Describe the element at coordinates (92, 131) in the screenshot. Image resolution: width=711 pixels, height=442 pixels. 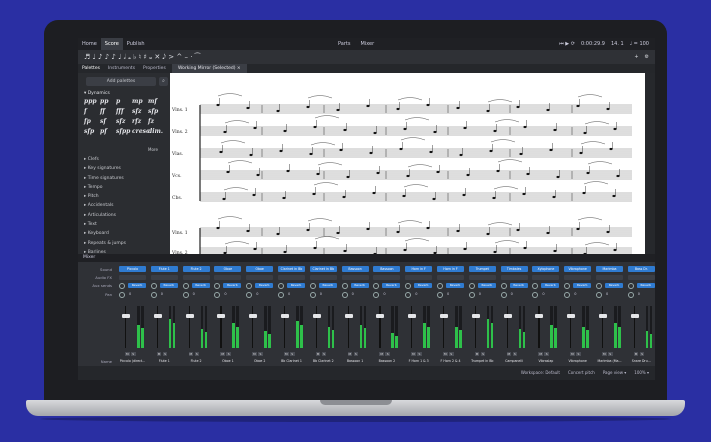
I see `dynamic-marking: sfp` at that location.